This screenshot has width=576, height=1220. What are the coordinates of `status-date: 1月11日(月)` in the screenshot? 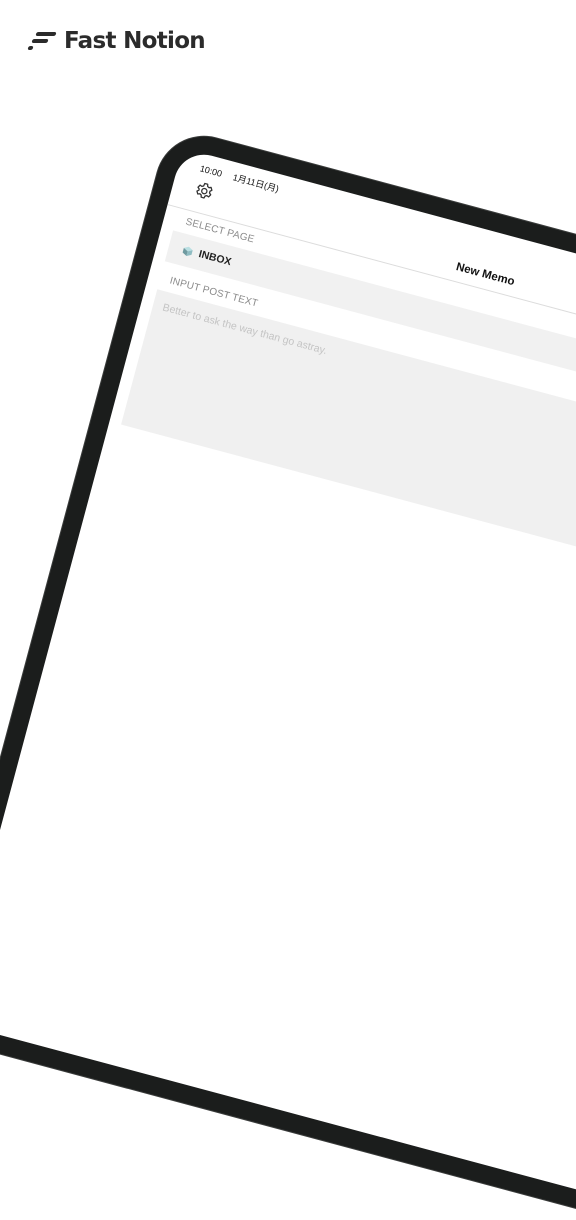 It's located at (256, 183).